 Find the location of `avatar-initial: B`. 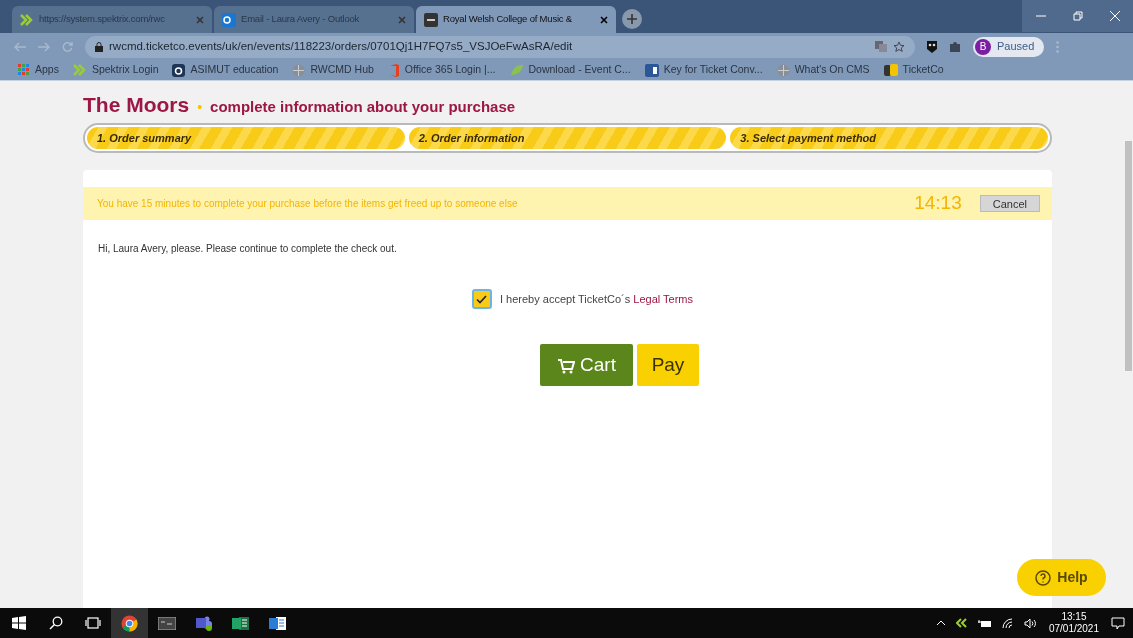

avatar-initial: B is located at coordinates (983, 46).